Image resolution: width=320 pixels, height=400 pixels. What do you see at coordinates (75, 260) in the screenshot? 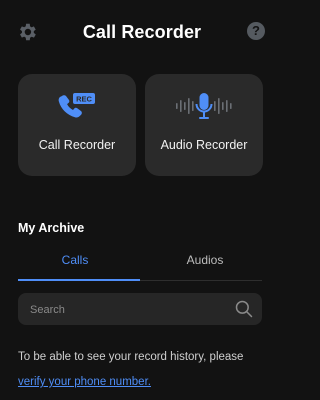
I see `tab-calls: Calls` at bounding box center [75, 260].